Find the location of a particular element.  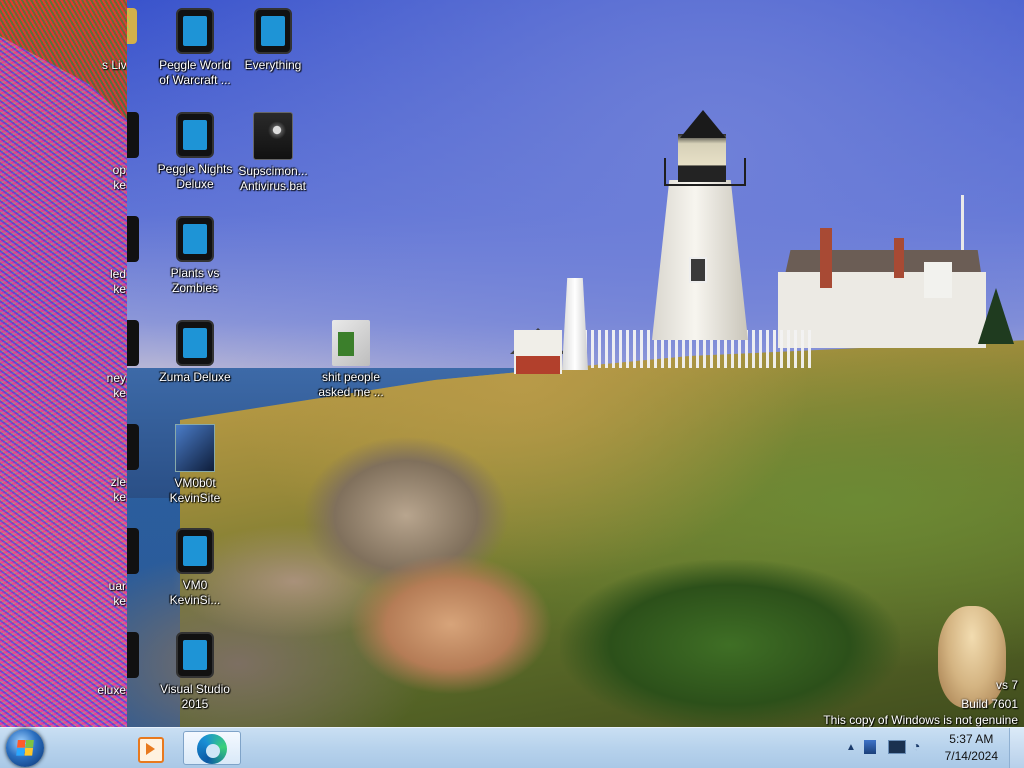

icon-label: Peggle Nights Deluxe is located at coordinates (195, 176).